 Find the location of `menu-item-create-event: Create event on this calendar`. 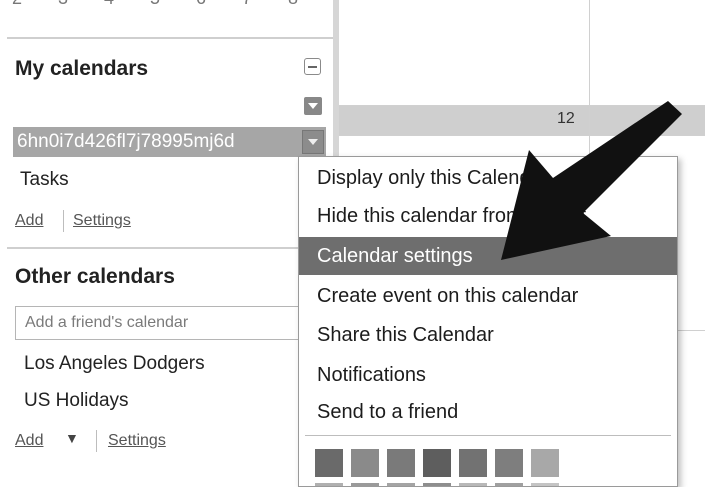

menu-item-create-event: Create event on this calendar is located at coordinates (488, 296).